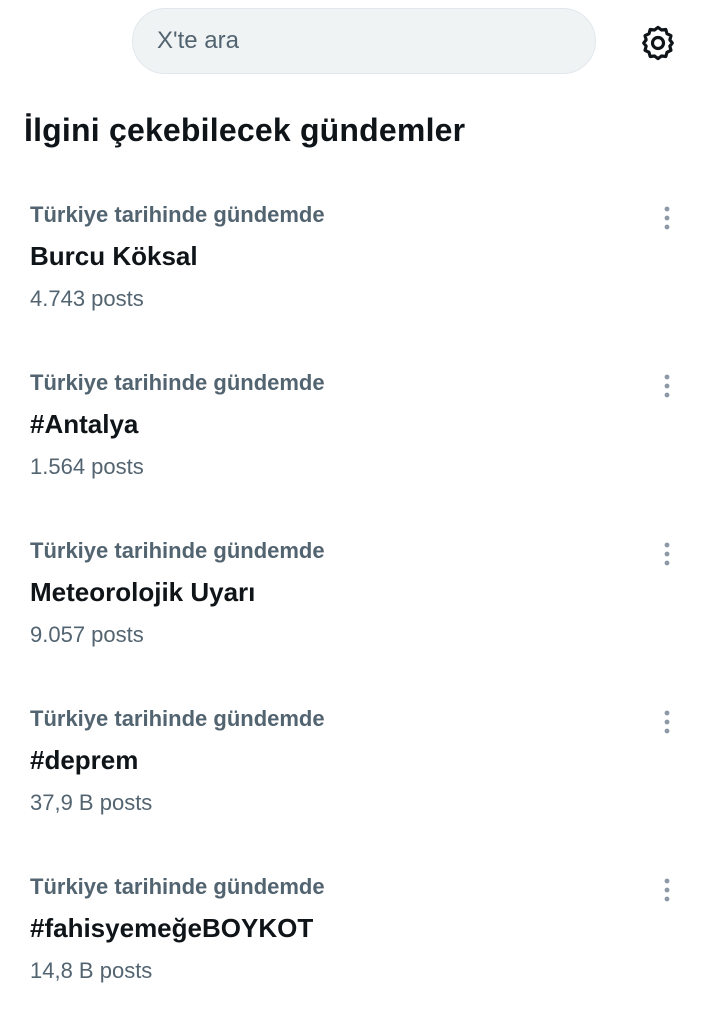 The width and height of the screenshot is (704, 1024). What do you see at coordinates (91, 970) in the screenshot?
I see `trend-post-count: 14,8 B posts` at bounding box center [91, 970].